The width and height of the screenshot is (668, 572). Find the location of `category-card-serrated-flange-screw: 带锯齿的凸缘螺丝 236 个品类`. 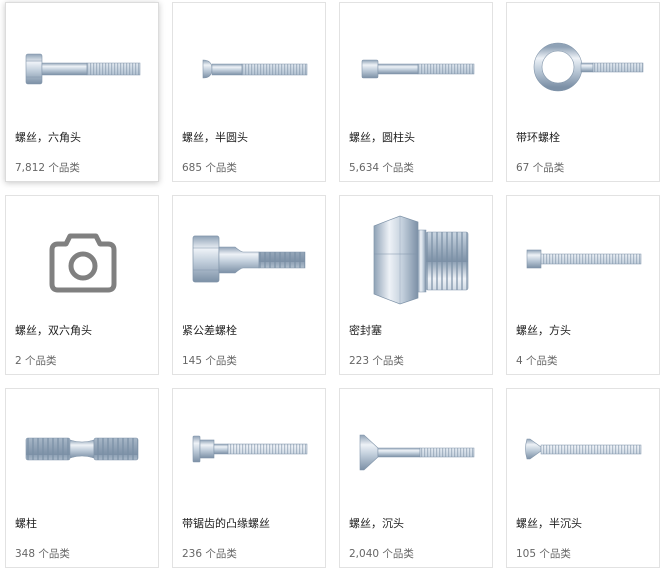

category-card-serrated-flange-screw: 带锯齿的凸缘螺丝 236 个品类 is located at coordinates (249, 478).